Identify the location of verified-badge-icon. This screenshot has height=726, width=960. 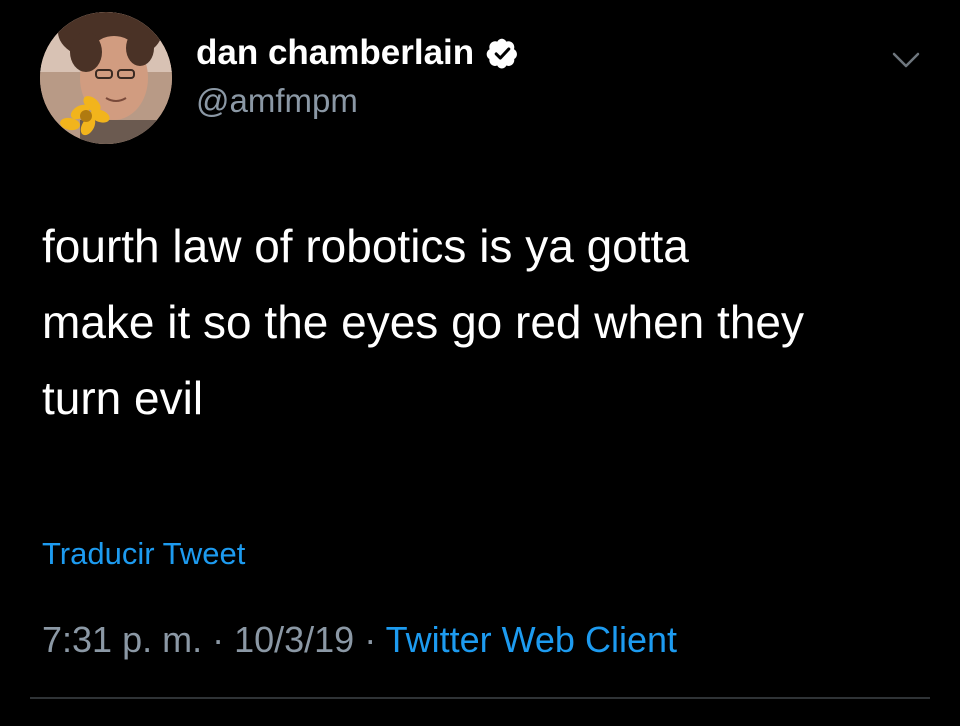
(502, 53).